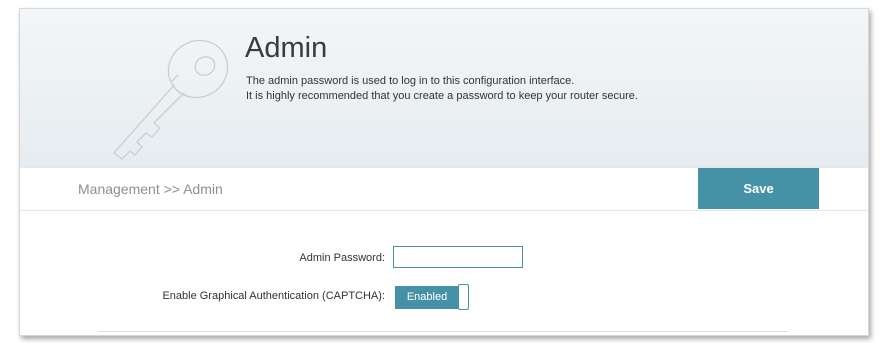 This screenshot has width=891, height=343. What do you see at coordinates (458, 257) in the screenshot?
I see `admin-password-input` at bounding box center [458, 257].